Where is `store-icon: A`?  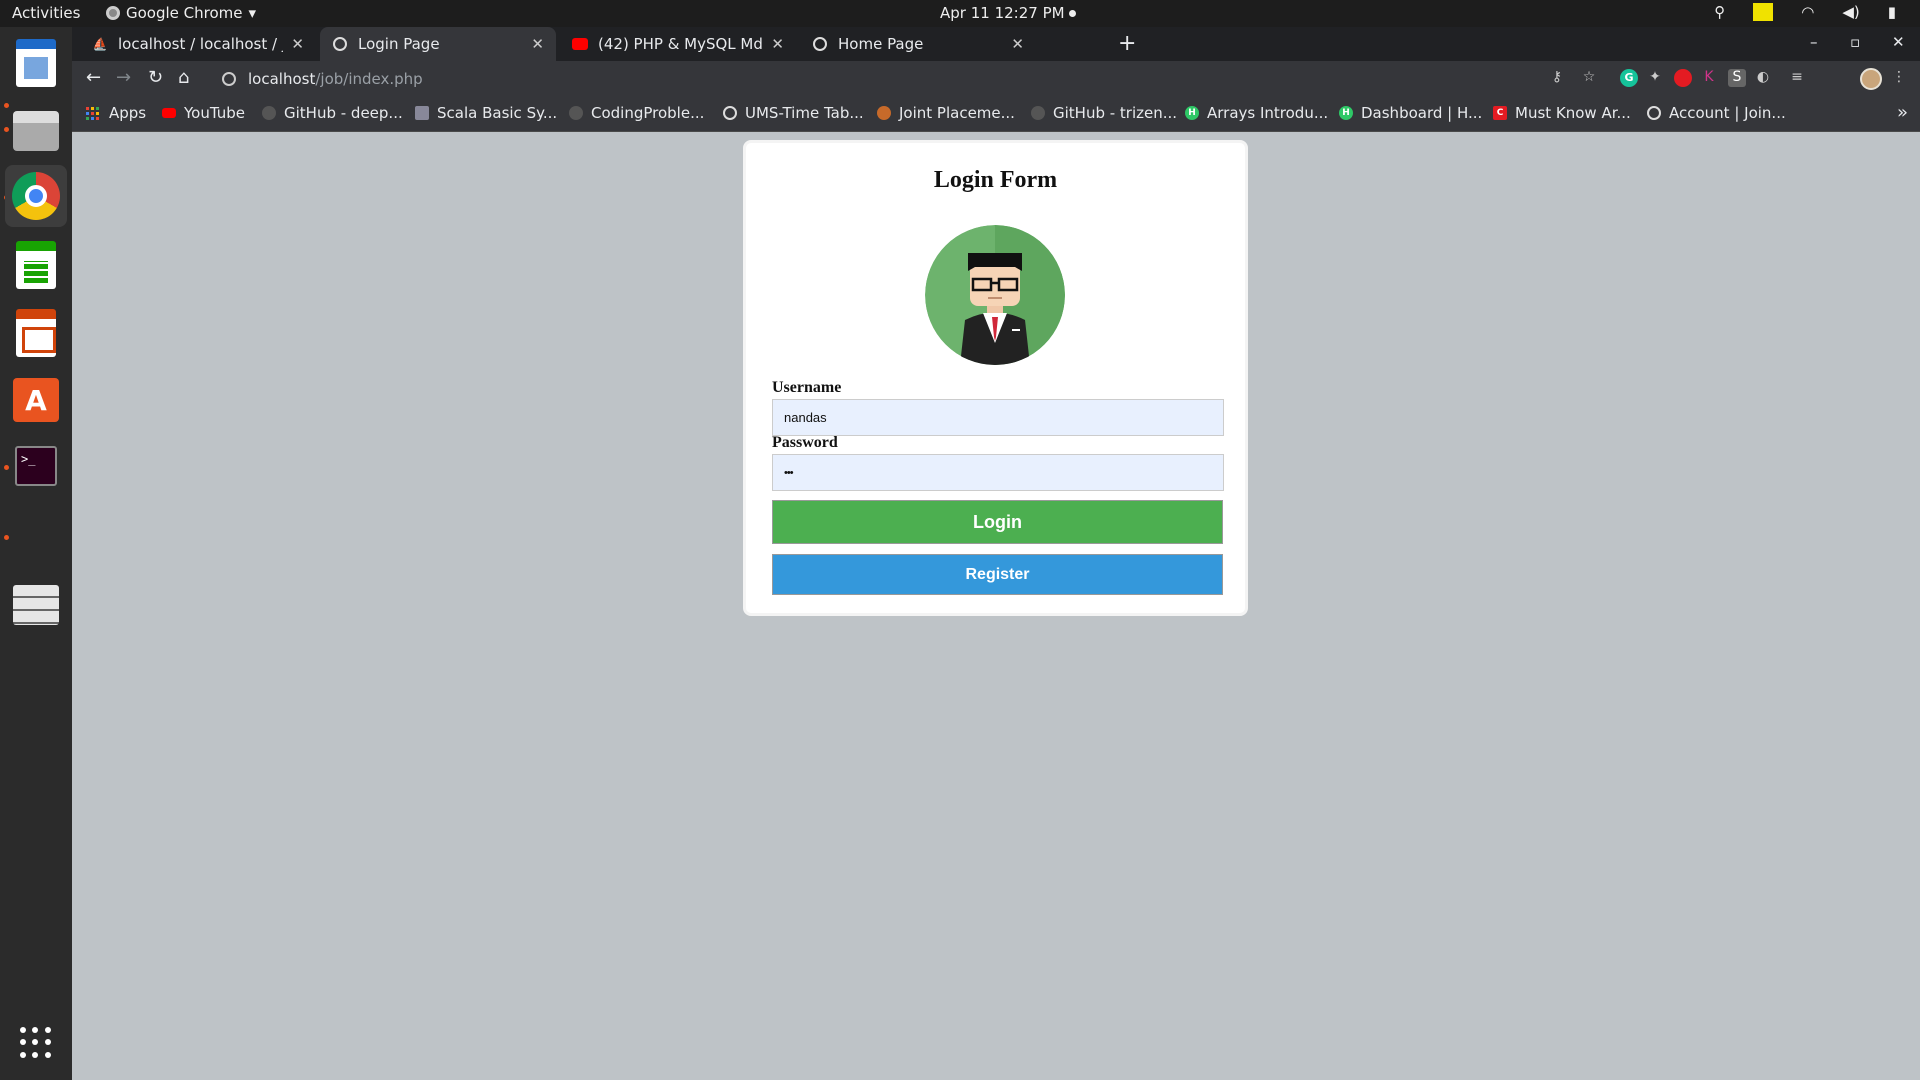 store-icon: A is located at coordinates (36, 400).